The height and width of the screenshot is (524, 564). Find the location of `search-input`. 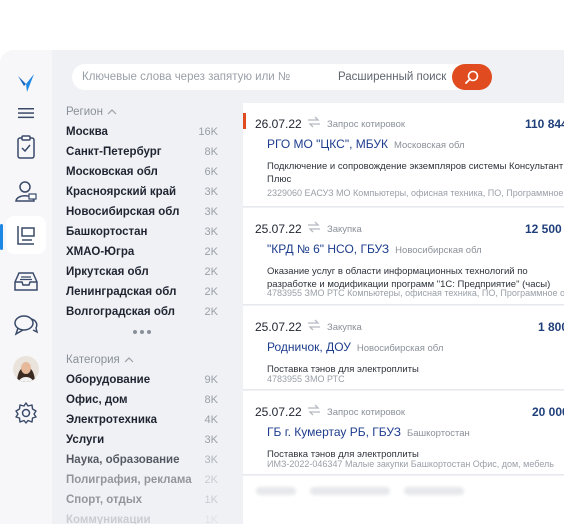

search-input is located at coordinates (202, 77).